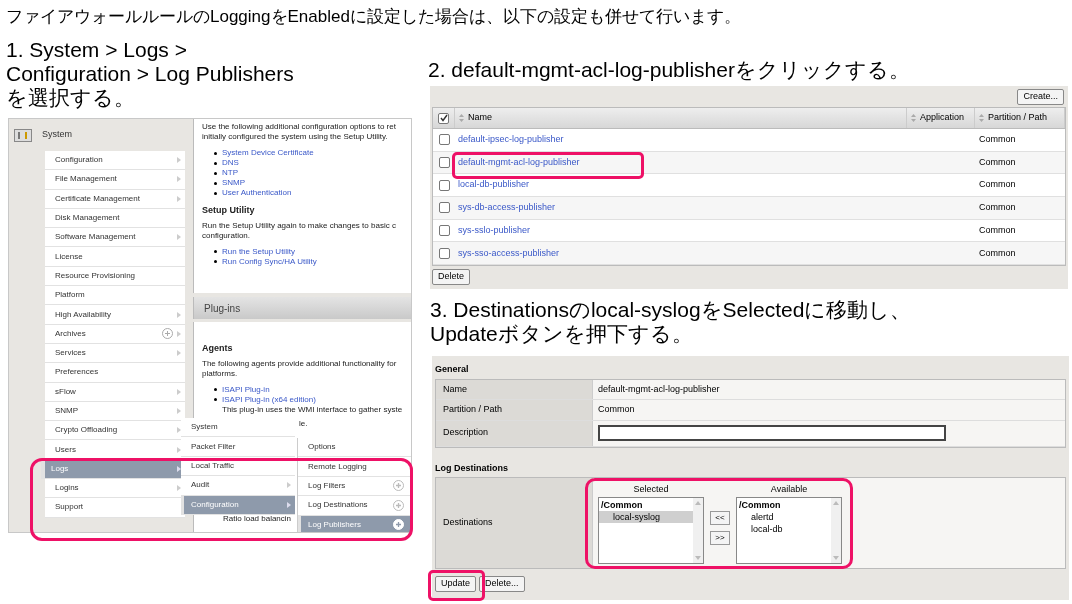  Describe the element at coordinates (720, 538) in the screenshot. I see `move-right-button: >>` at that location.